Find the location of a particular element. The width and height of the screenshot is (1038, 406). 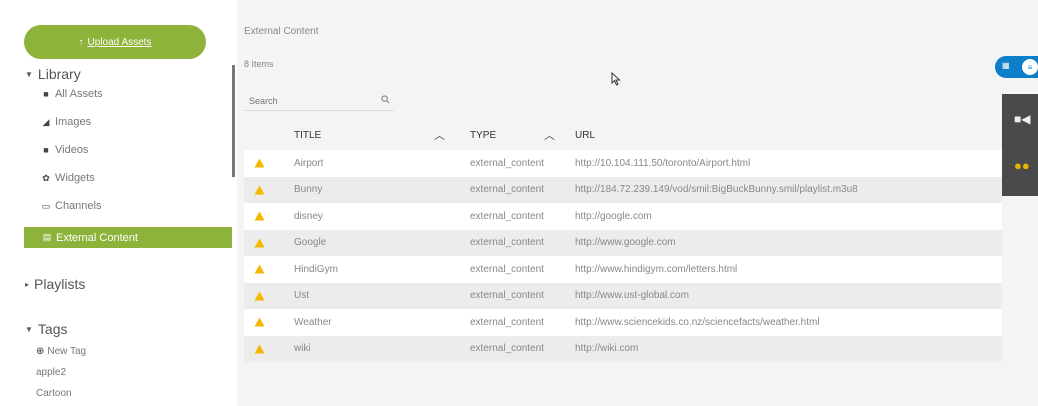

library-section-toggle: ▼ Library is located at coordinates (53, 74).